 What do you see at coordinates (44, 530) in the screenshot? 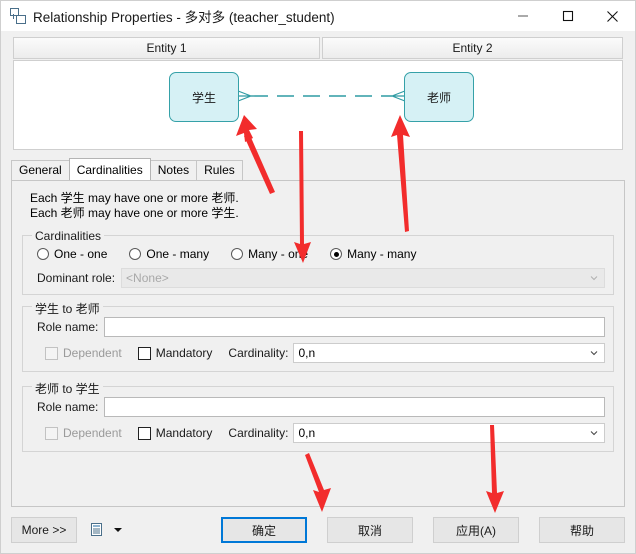
I see `more-button: More >>` at bounding box center [44, 530].